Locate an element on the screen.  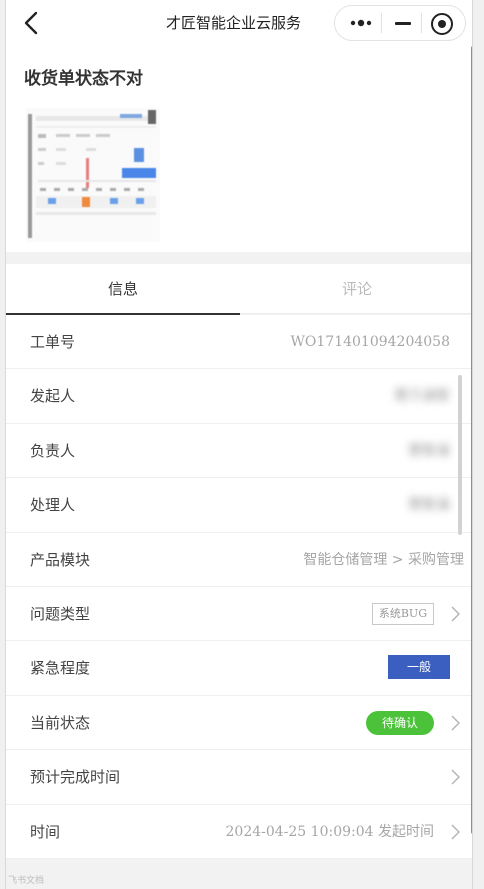
field-label: 时间 is located at coordinates (45, 831).